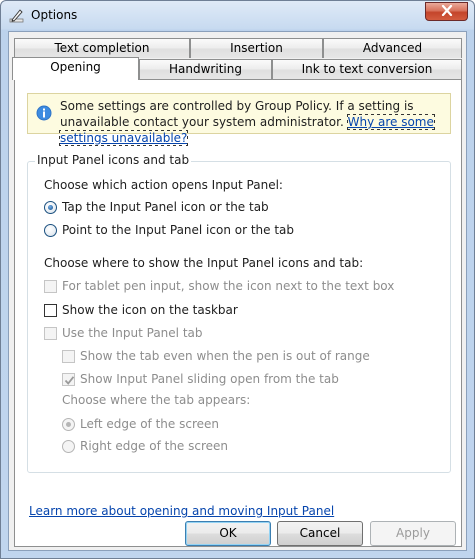 The height and width of the screenshot is (559, 475). I want to click on tab-advanced: Advanced, so click(392, 48).